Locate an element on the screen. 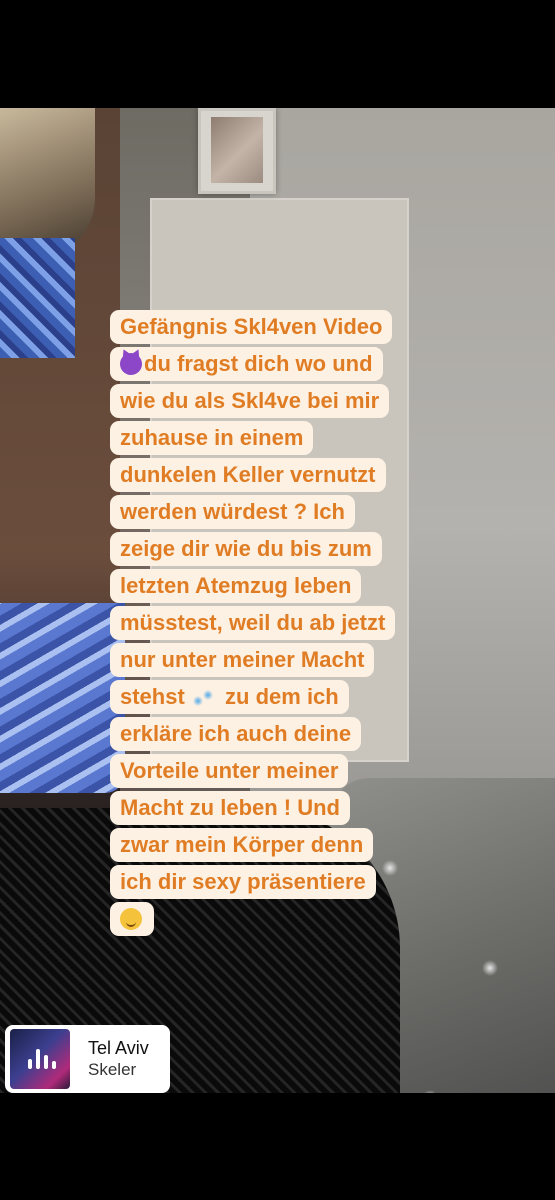 The image size is (555, 1200). purple-devil-face-icon is located at coordinates (131, 364).